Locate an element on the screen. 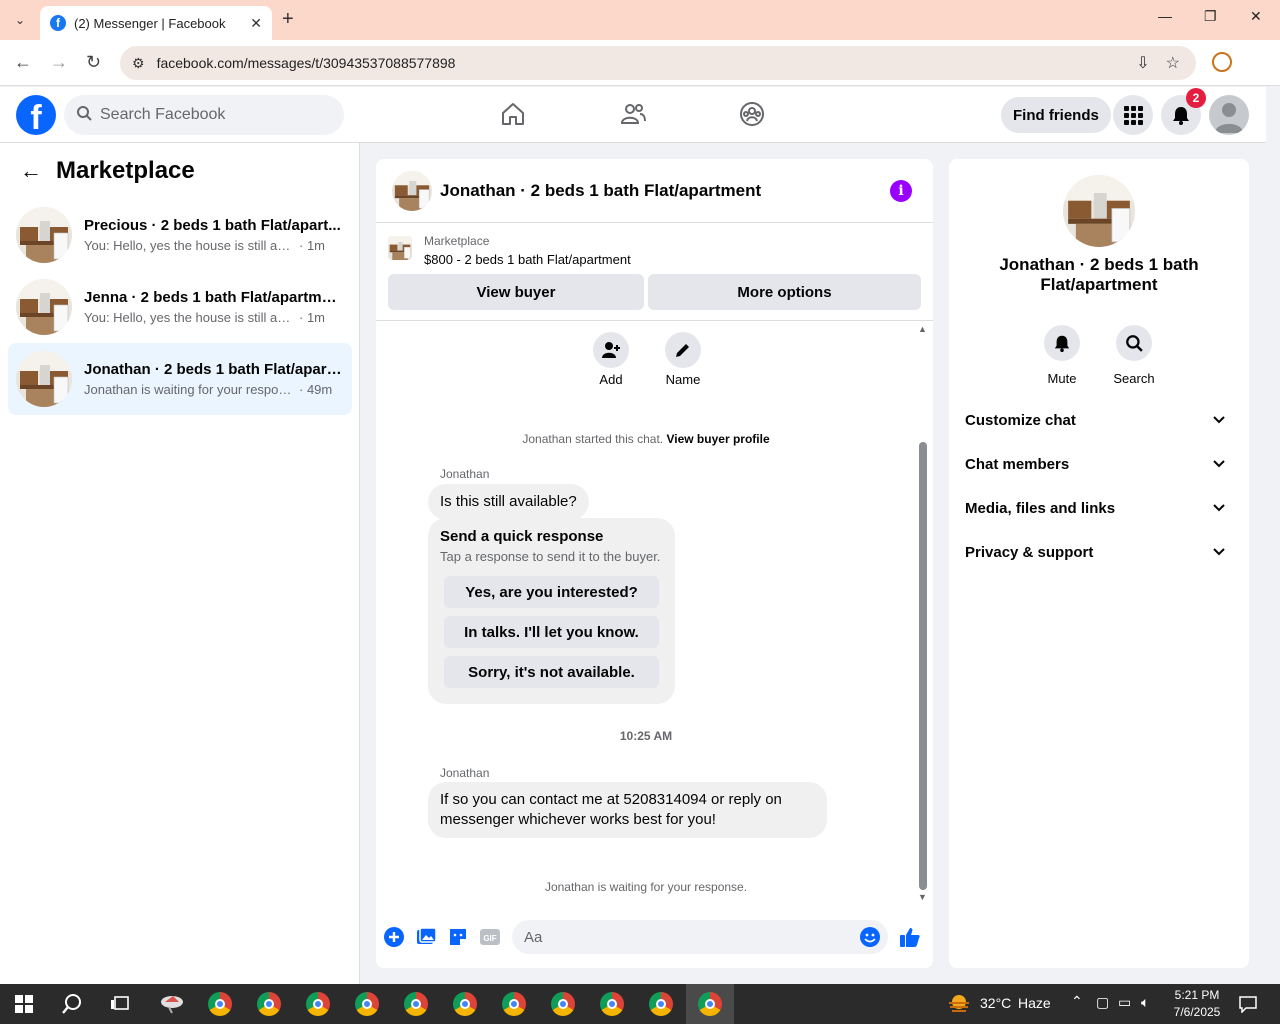  friends-icon is located at coordinates (633, 114).